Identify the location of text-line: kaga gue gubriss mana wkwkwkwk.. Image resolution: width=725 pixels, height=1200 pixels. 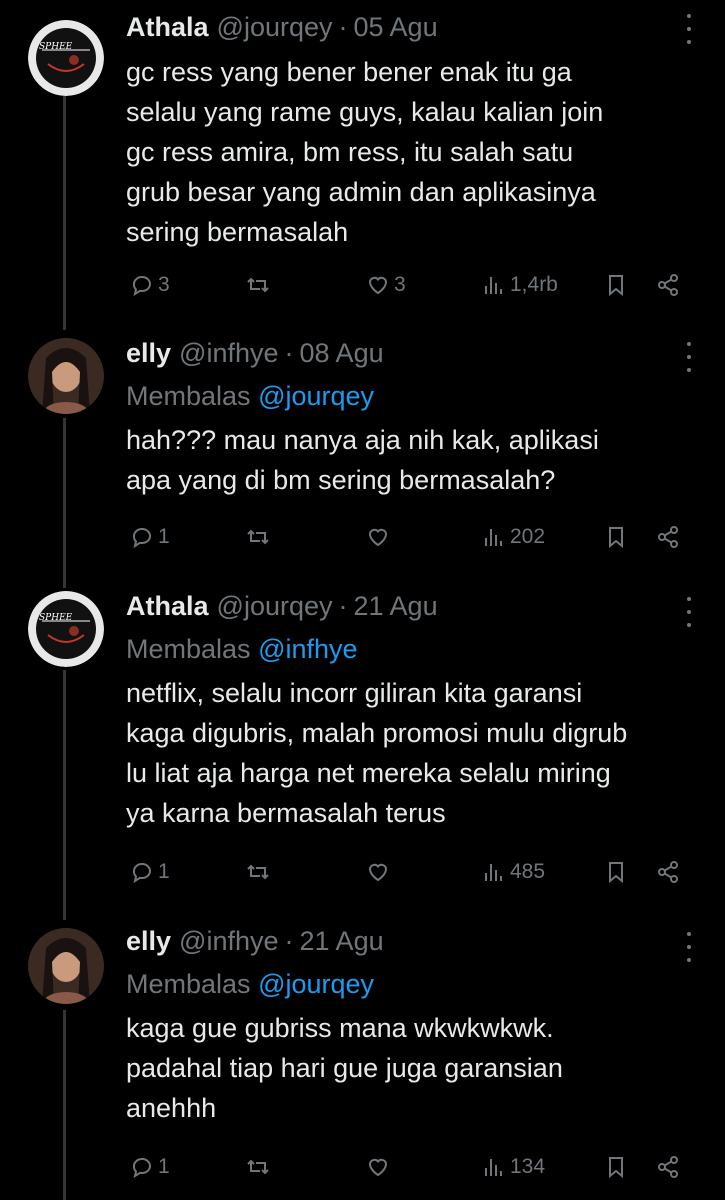
(340, 1028).